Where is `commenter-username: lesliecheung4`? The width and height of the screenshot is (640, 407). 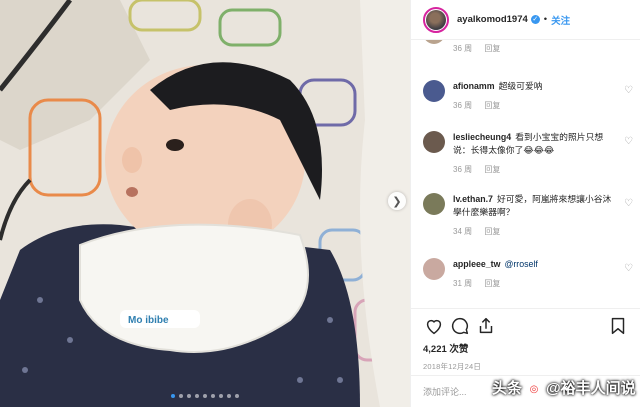
commenter-username: lesliecheung4 is located at coordinates (482, 137).